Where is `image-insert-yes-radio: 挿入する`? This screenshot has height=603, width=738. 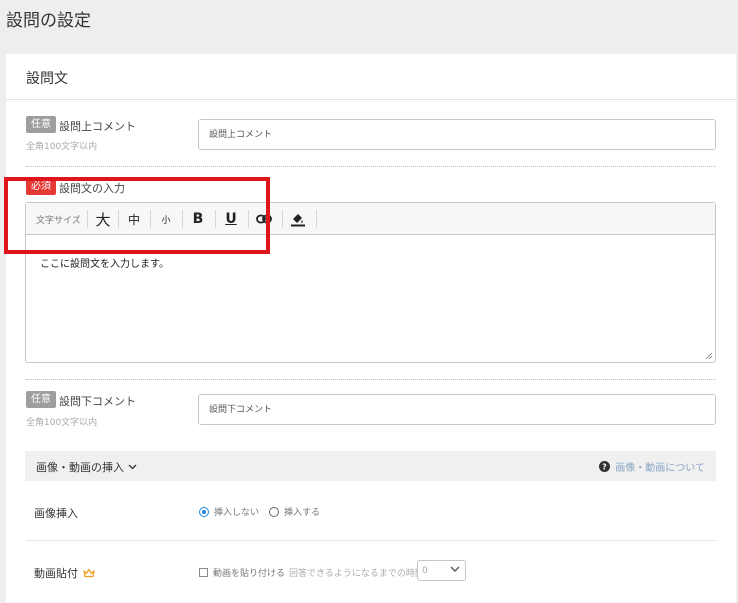
image-insert-yes-radio: 挿入する is located at coordinates (294, 511).